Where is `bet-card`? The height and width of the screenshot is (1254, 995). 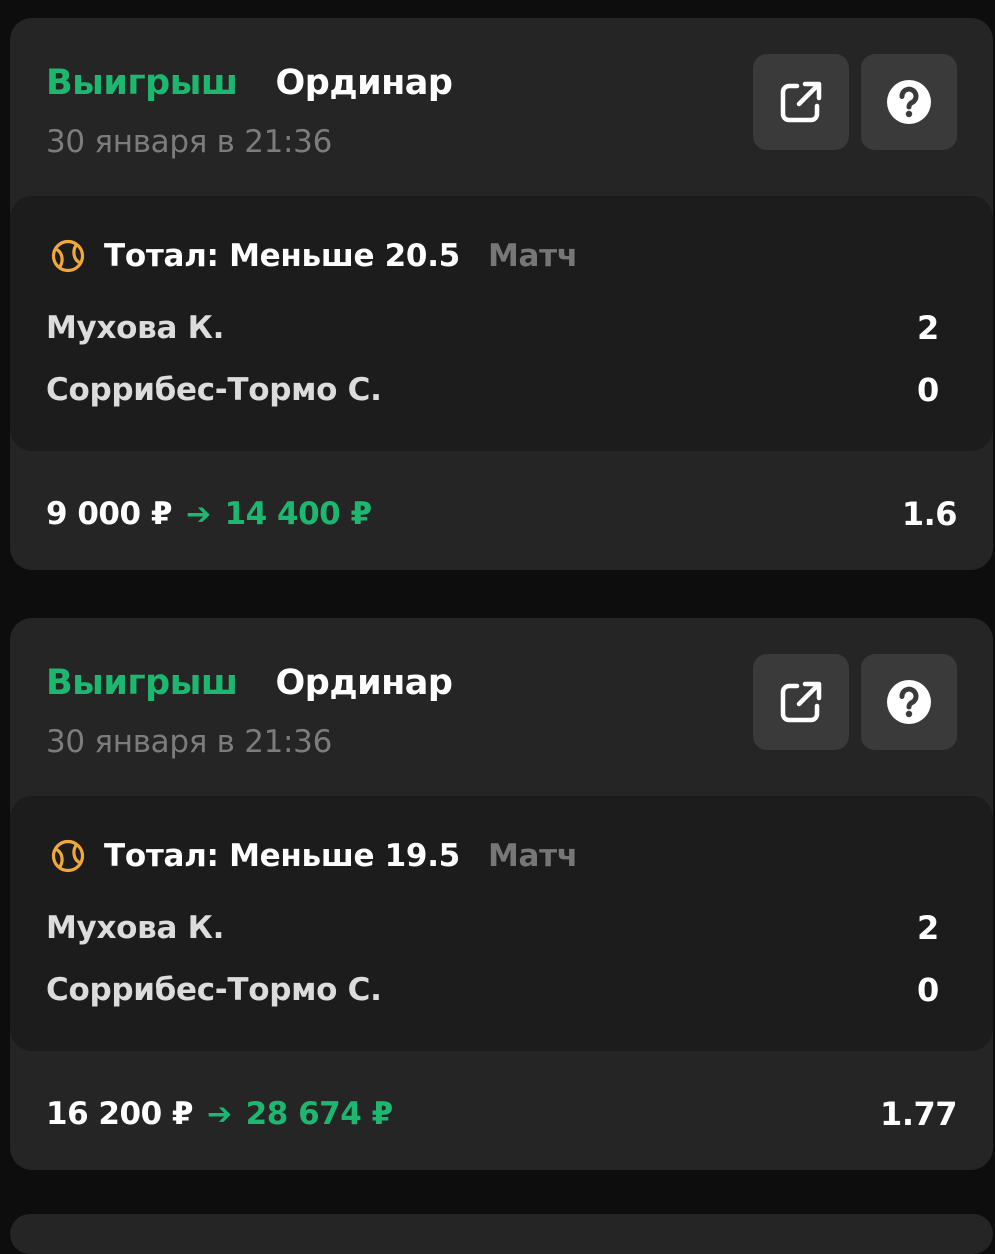
bet-card is located at coordinates (501, 1234).